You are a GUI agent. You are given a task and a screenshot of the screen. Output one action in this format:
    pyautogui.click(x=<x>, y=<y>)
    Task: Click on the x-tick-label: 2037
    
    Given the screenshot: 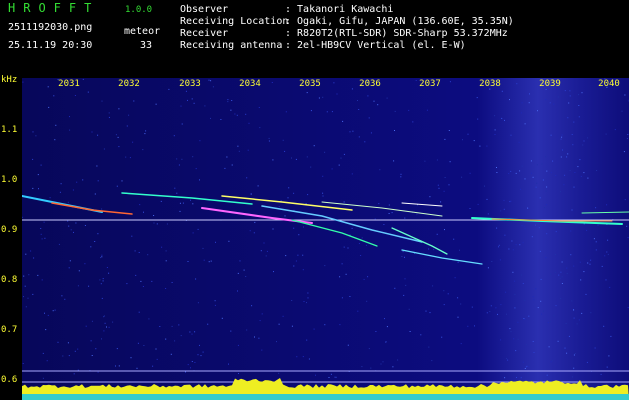 What is the action you would take?
    pyautogui.click(x=430, y=84)
    